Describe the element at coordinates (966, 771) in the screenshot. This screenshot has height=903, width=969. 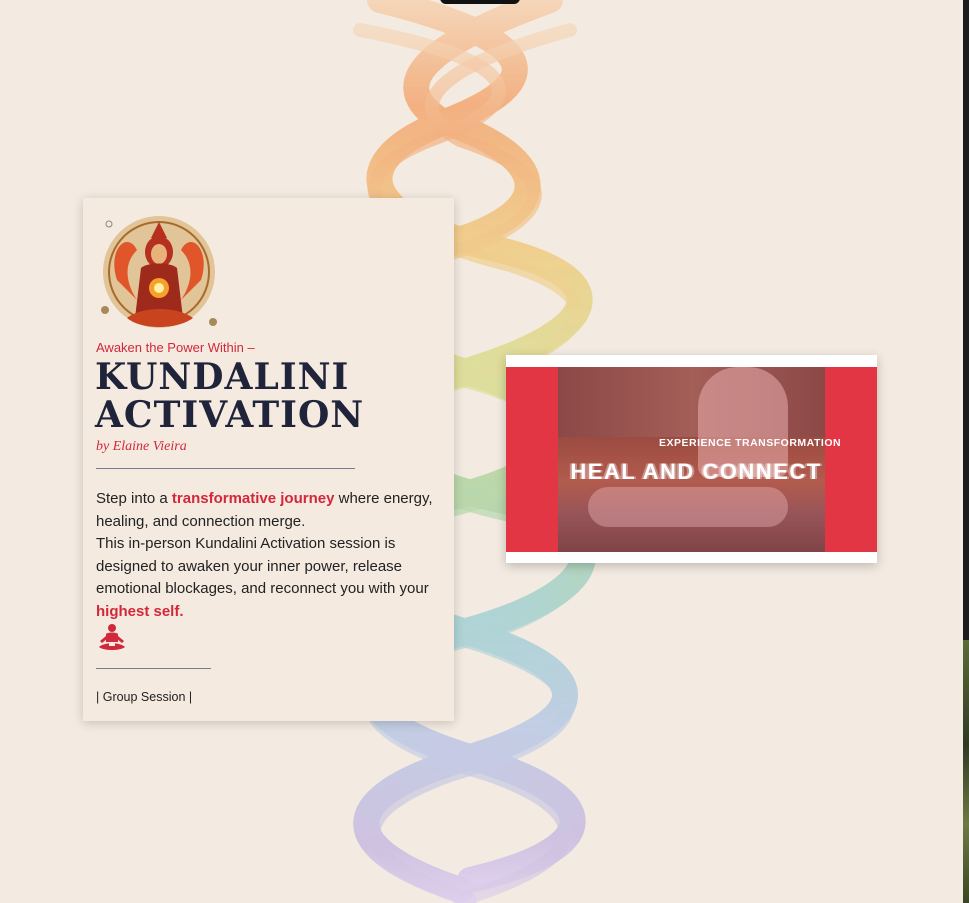
I see `right-edge-thumbnail` at that location.